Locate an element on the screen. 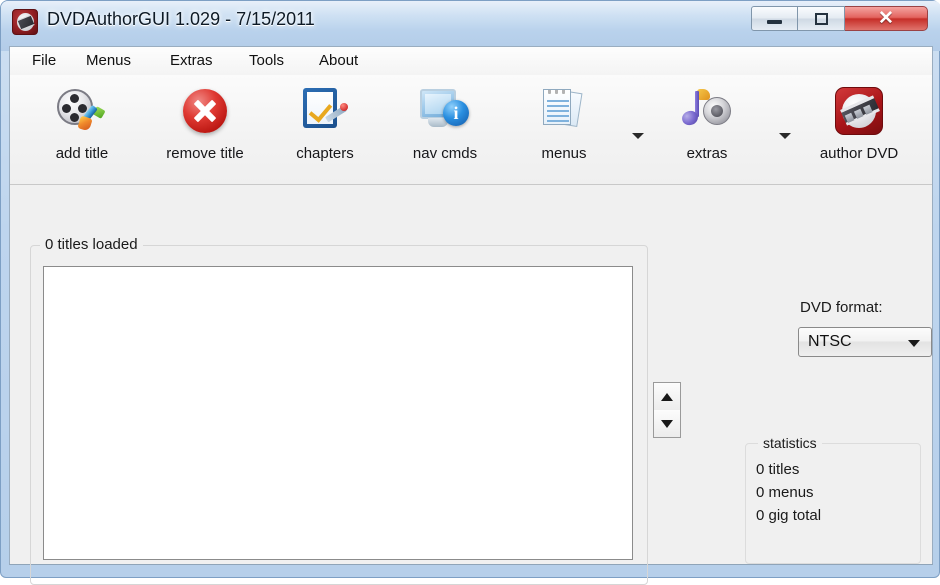 The width and height of the screenshot is (940, 585). red-circle-shape is located at coordinates (205, 111).